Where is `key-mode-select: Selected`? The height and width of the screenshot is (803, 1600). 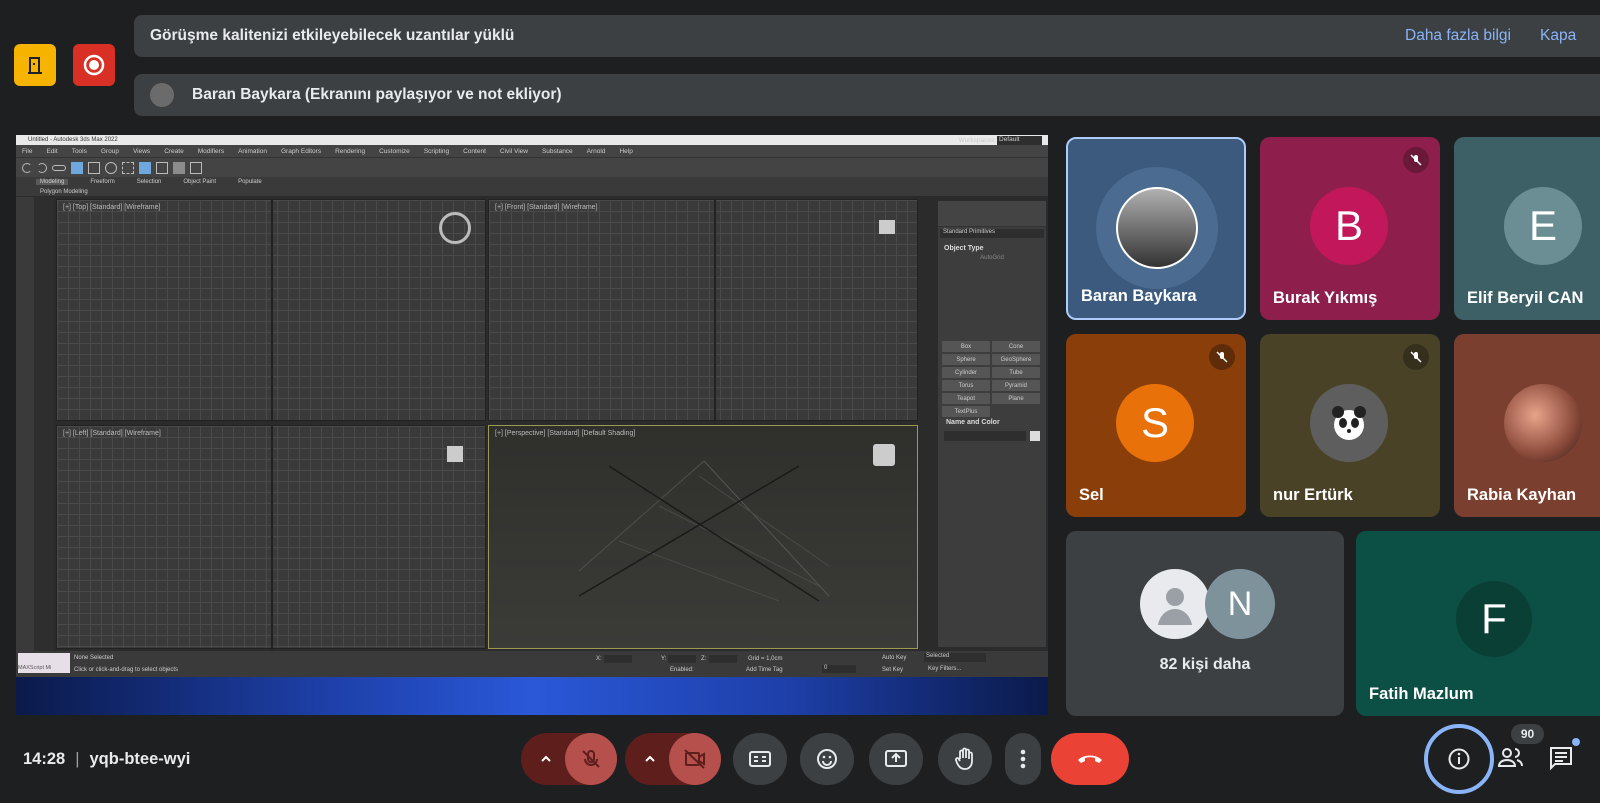
key-mode-select: Selected is located at coordinates (955, 657).